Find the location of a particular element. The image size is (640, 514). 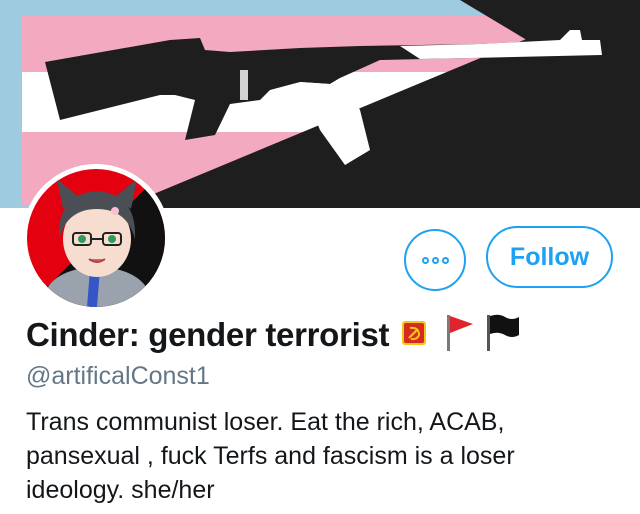

username-handle: @artificalConst1 is located at coordinates (118, 376).